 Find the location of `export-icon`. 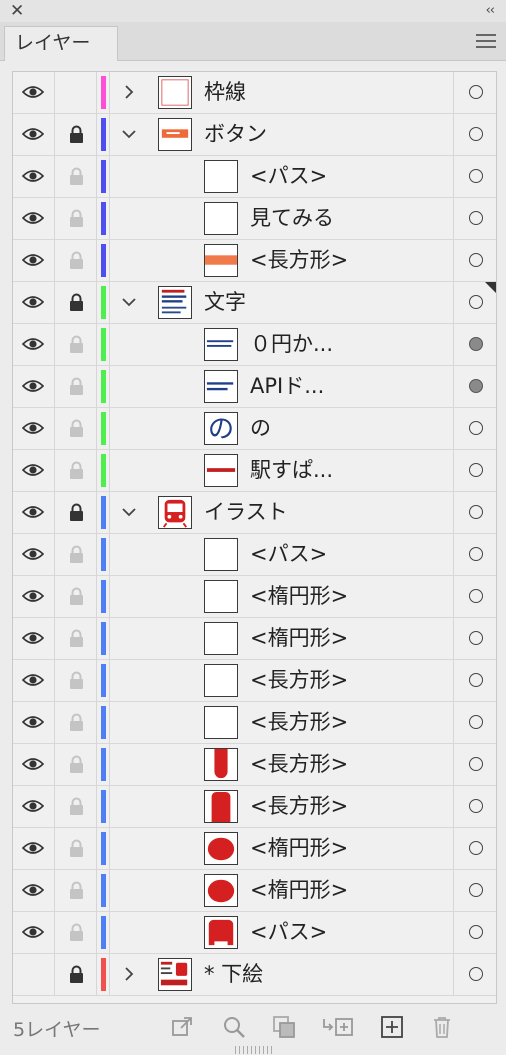

export-icon is located at coordinates (182, 1027).